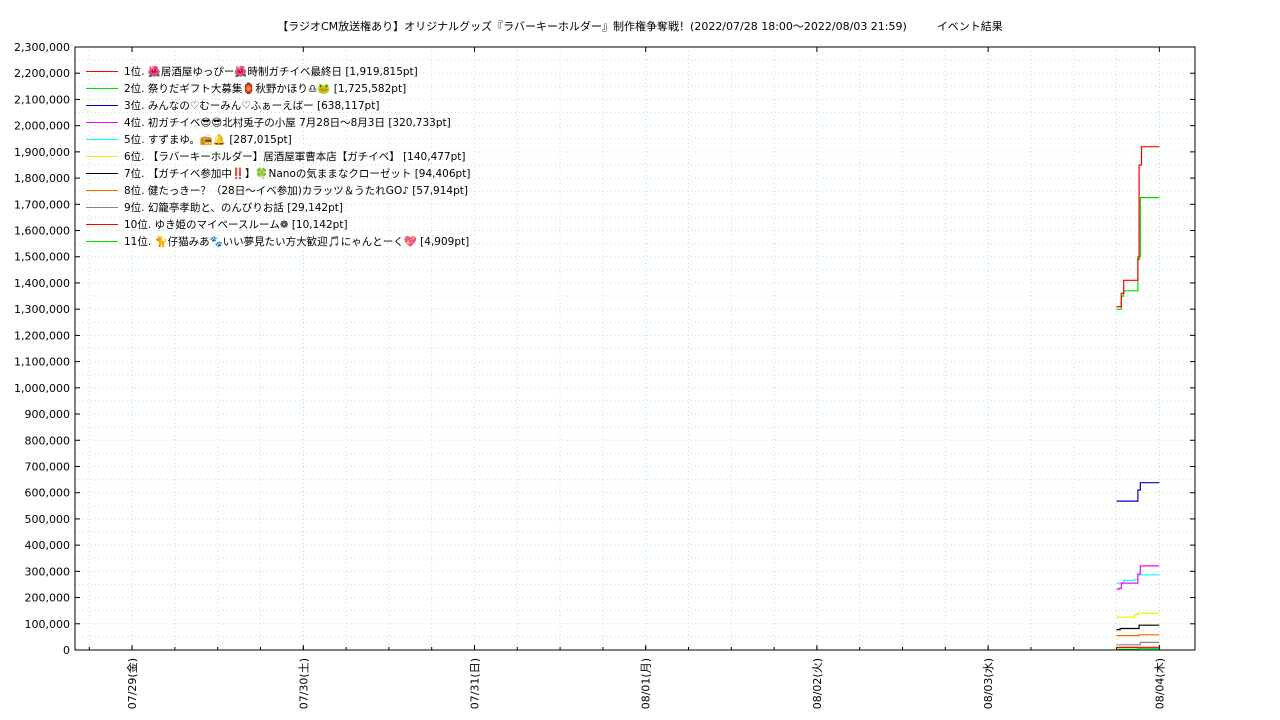  Describe the element at coordinates (48, 414) in the screenshot. I see `y-tick-label: 900,000` at that location.